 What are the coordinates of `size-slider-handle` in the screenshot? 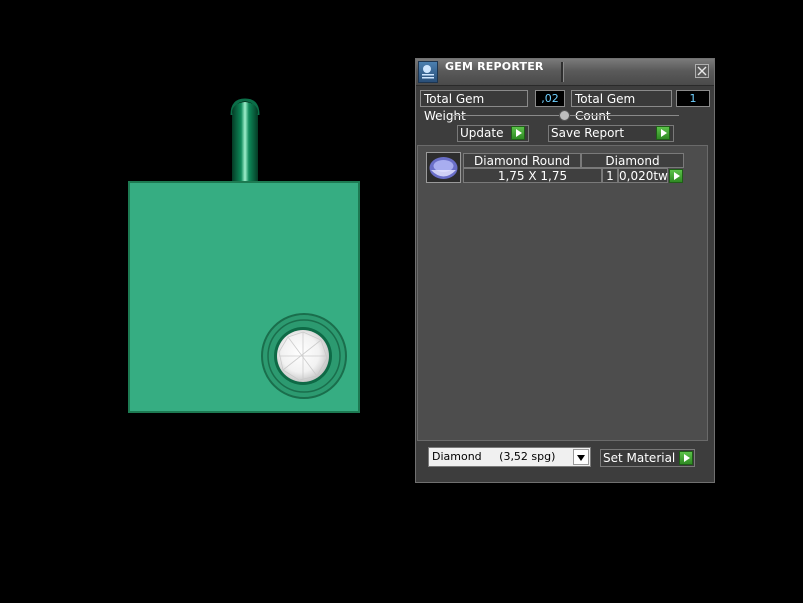 It's located at (564, 115).